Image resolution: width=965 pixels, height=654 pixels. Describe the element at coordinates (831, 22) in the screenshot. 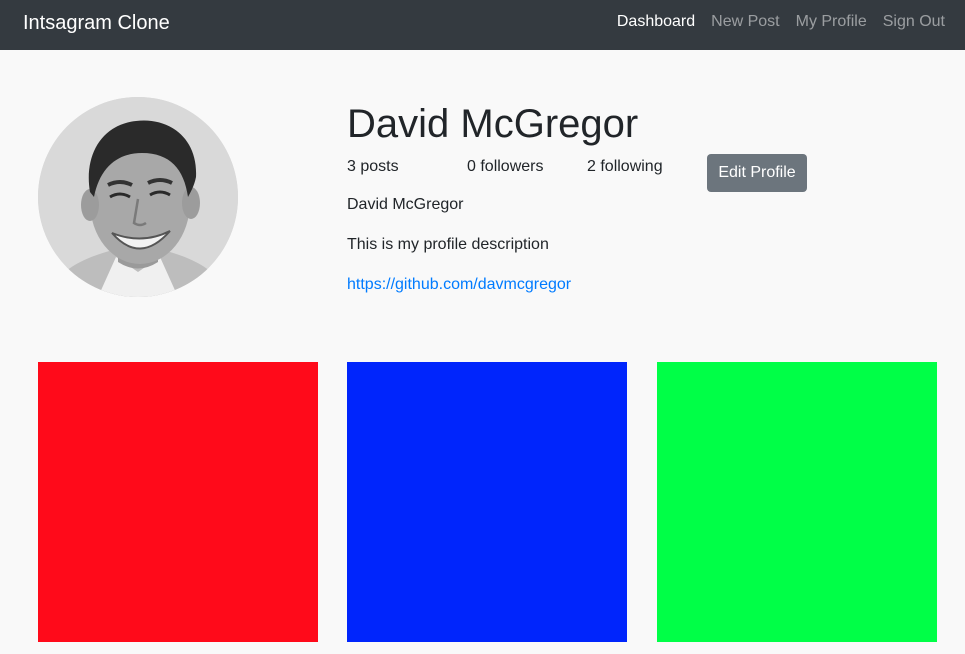

I see `nav-link-my-profile: My Profile` at that location.